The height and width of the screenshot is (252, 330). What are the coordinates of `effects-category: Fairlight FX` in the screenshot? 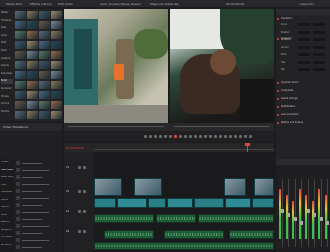 It's located at (7, 230).